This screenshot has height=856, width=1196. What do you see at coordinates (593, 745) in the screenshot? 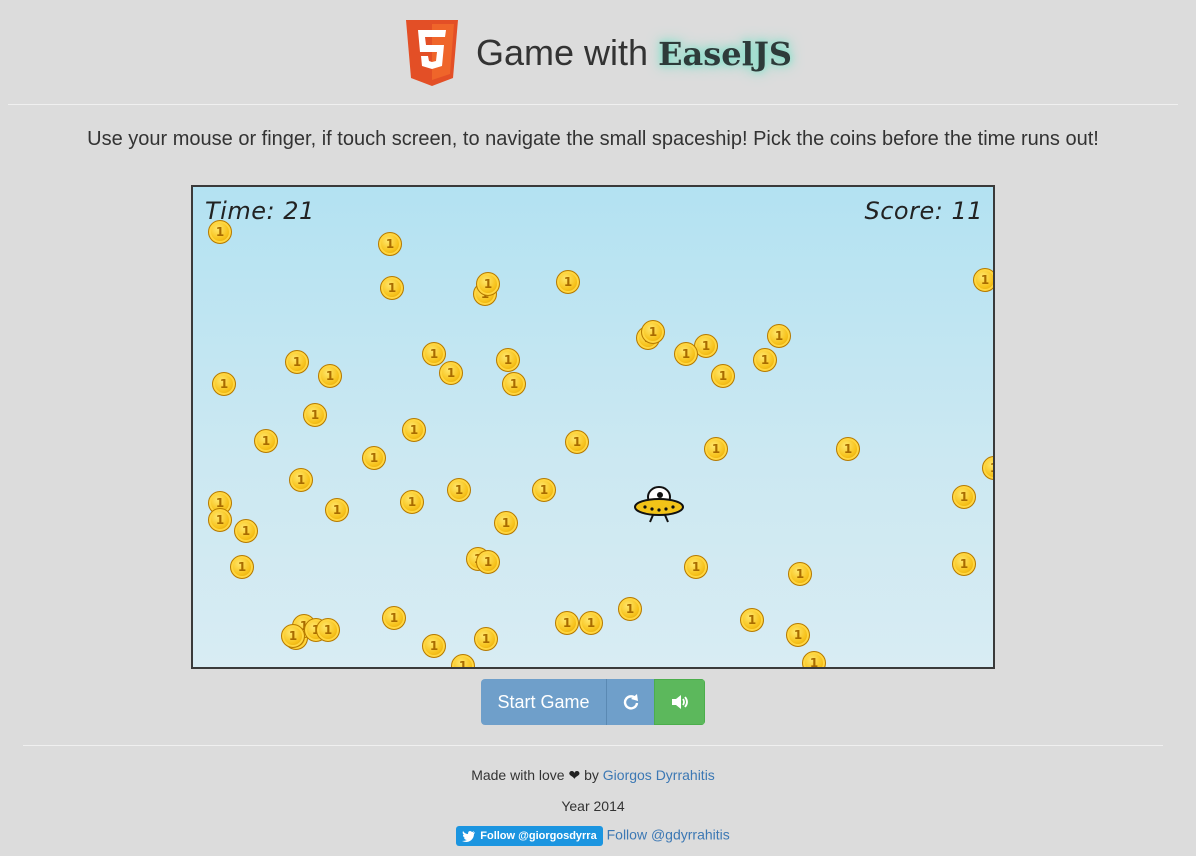
I see `divider-bottom` at bounding box center [593, 745].